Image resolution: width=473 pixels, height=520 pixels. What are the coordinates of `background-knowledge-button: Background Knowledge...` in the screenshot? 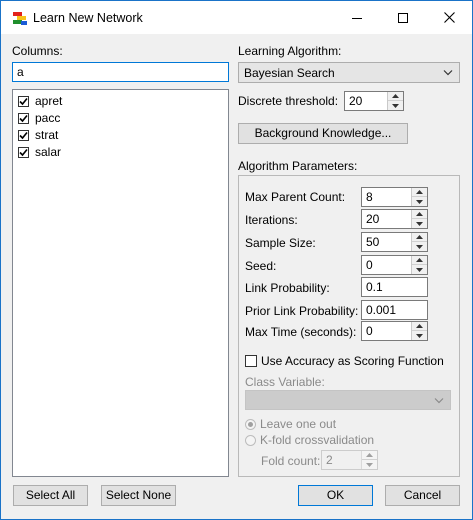 It's located at (323, 133).